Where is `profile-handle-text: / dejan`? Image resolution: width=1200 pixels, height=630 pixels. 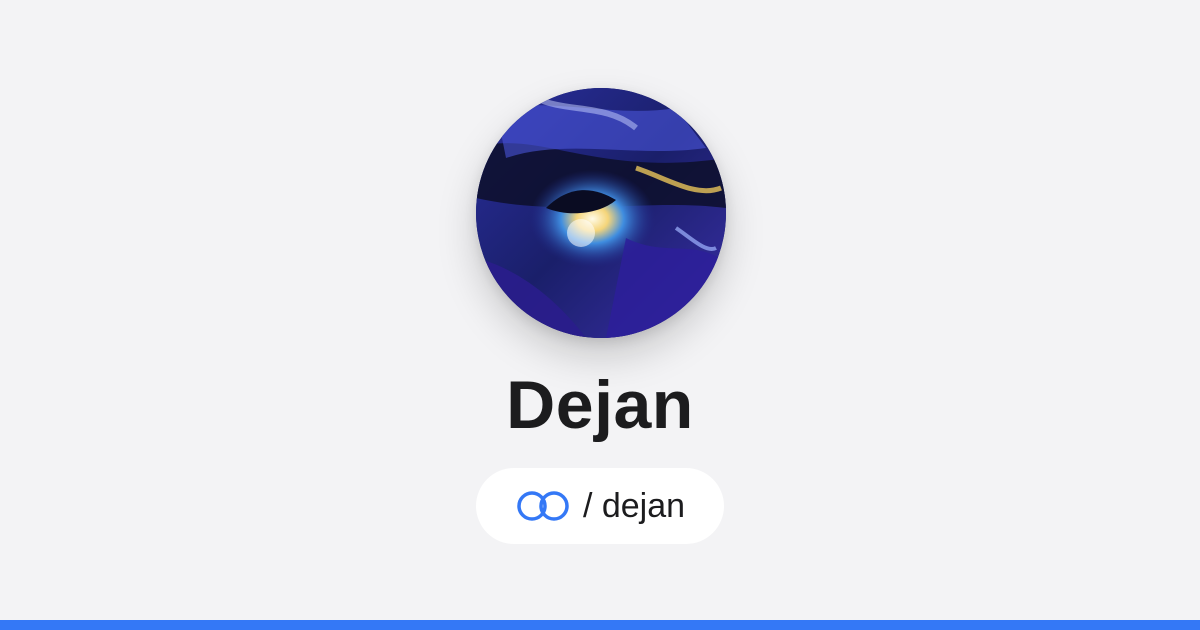
profile-handle-text: / dejan is located at coordinates (634, 506).